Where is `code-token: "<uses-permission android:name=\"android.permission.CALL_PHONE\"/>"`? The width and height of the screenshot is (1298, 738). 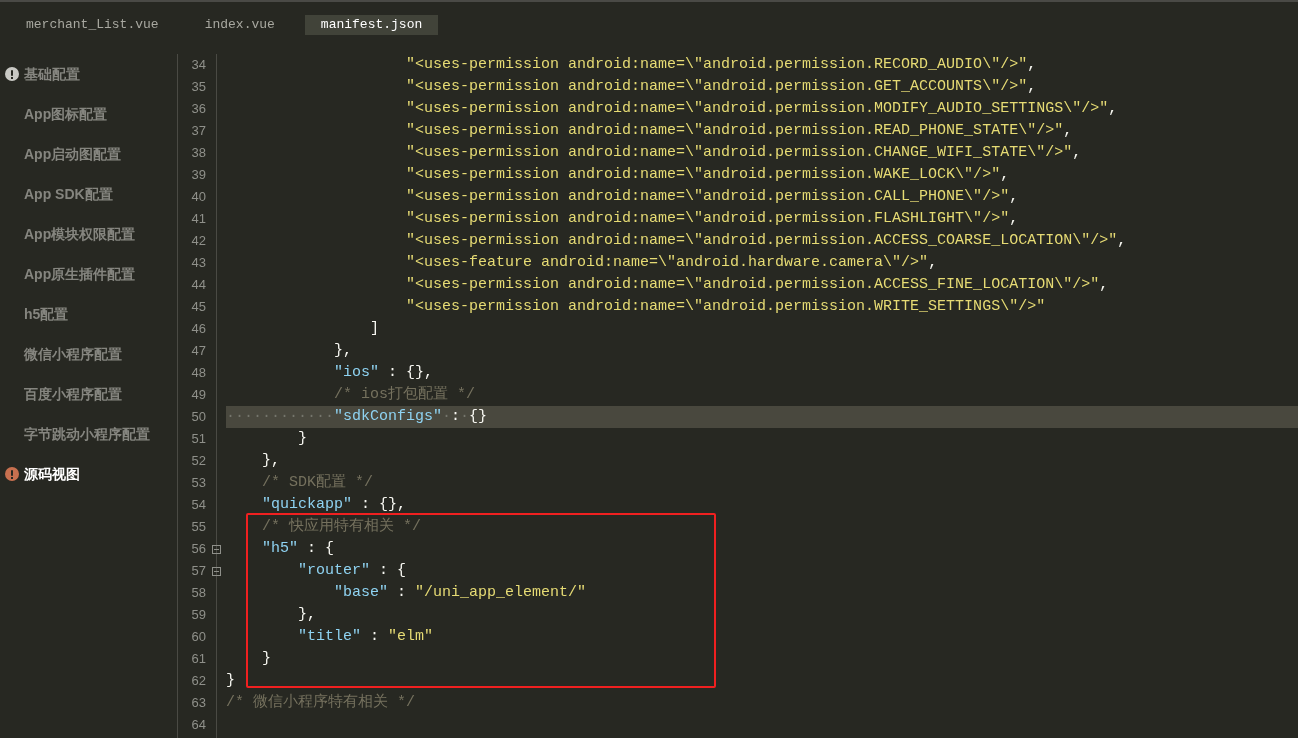
code-token: "<uses-permission android:name=\"android.permission.CALL_PHONE\"/>" is located at coordinates (708, 196).